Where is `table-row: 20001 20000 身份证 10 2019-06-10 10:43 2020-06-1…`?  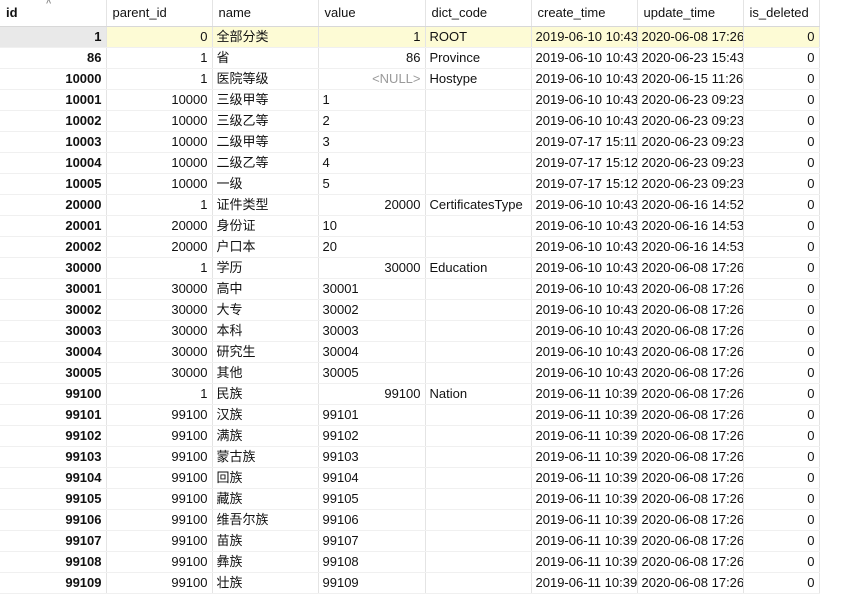
table-row: 20001 20000 身份证 10 2019-06-10 10:43 2020-06-1… is located at coordinates (410, 226).